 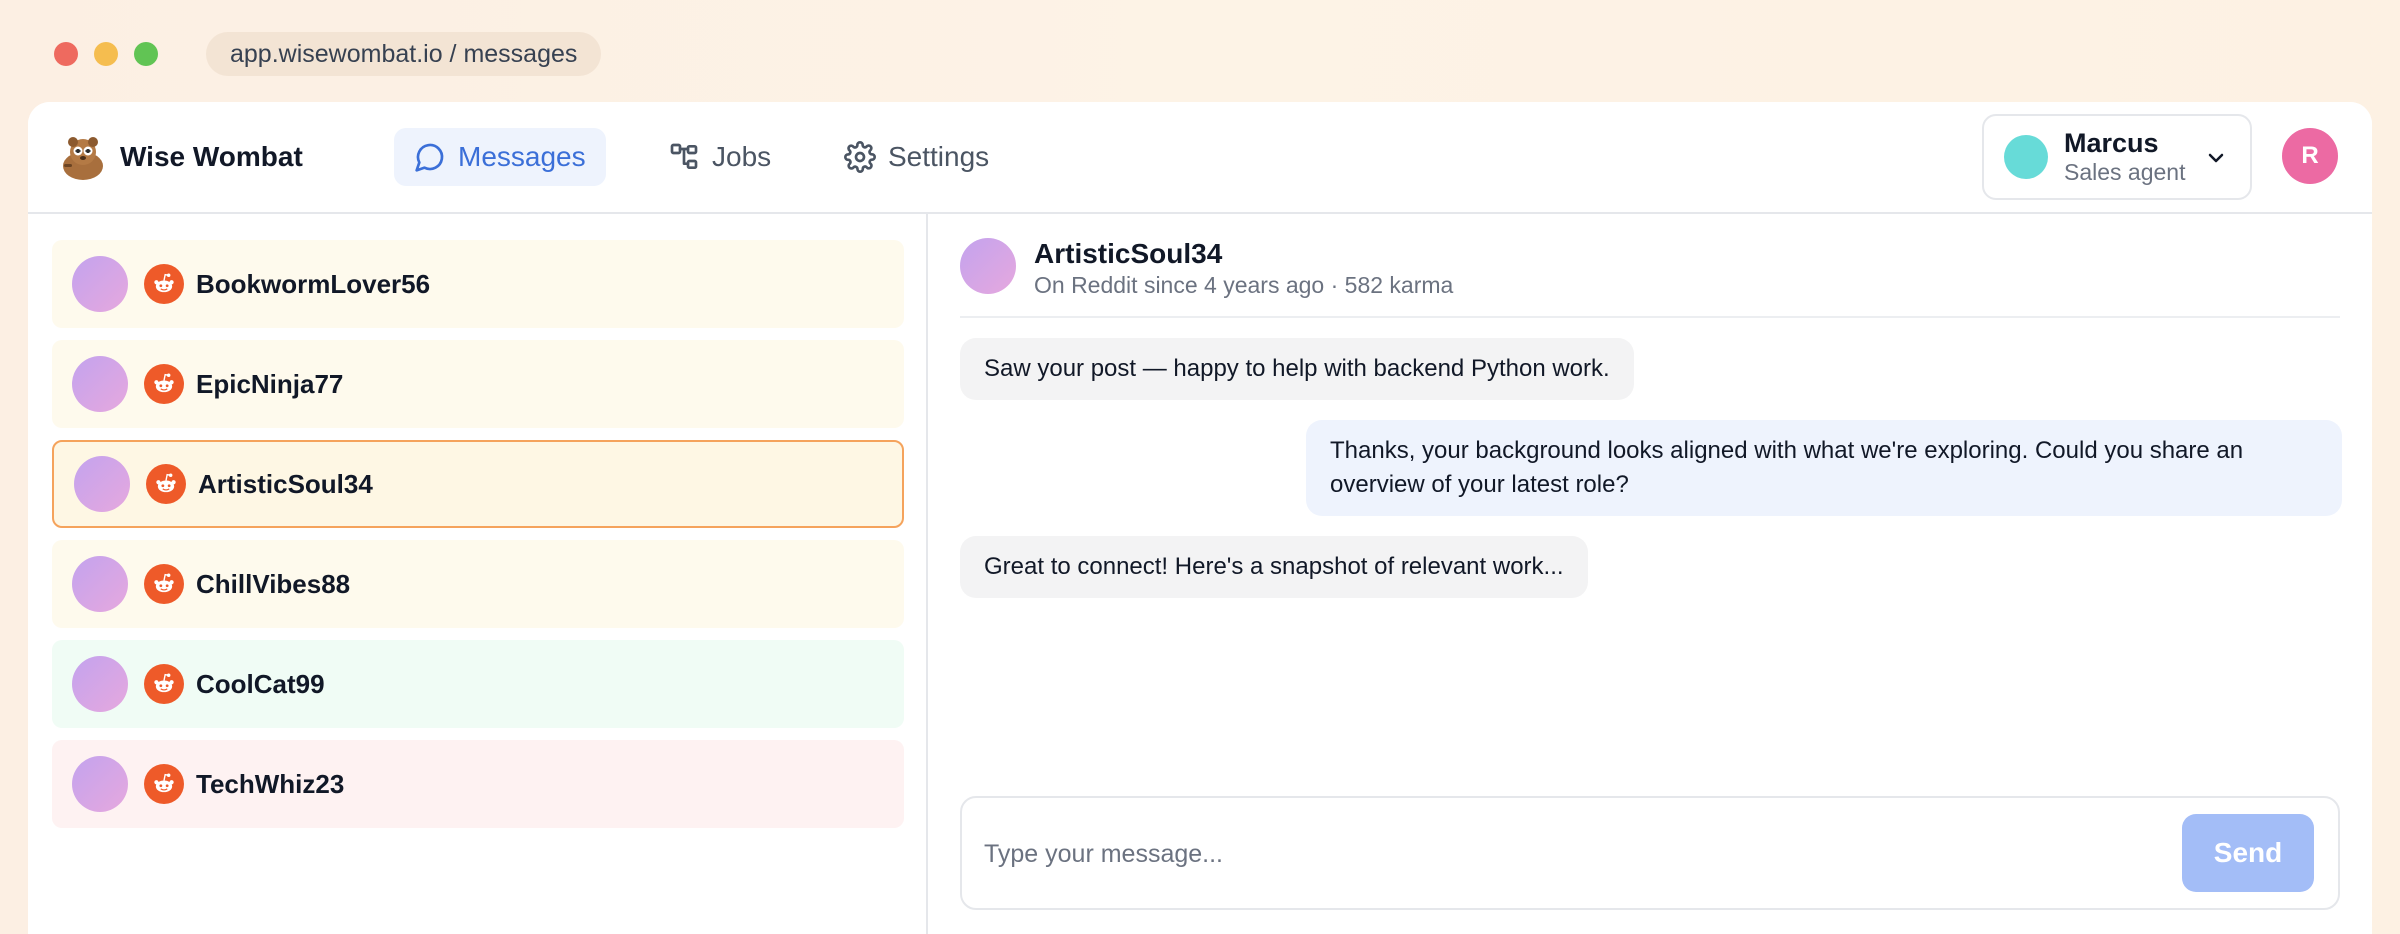 I want to click on user-role: Sales agent, so click(x=2125, y=172).